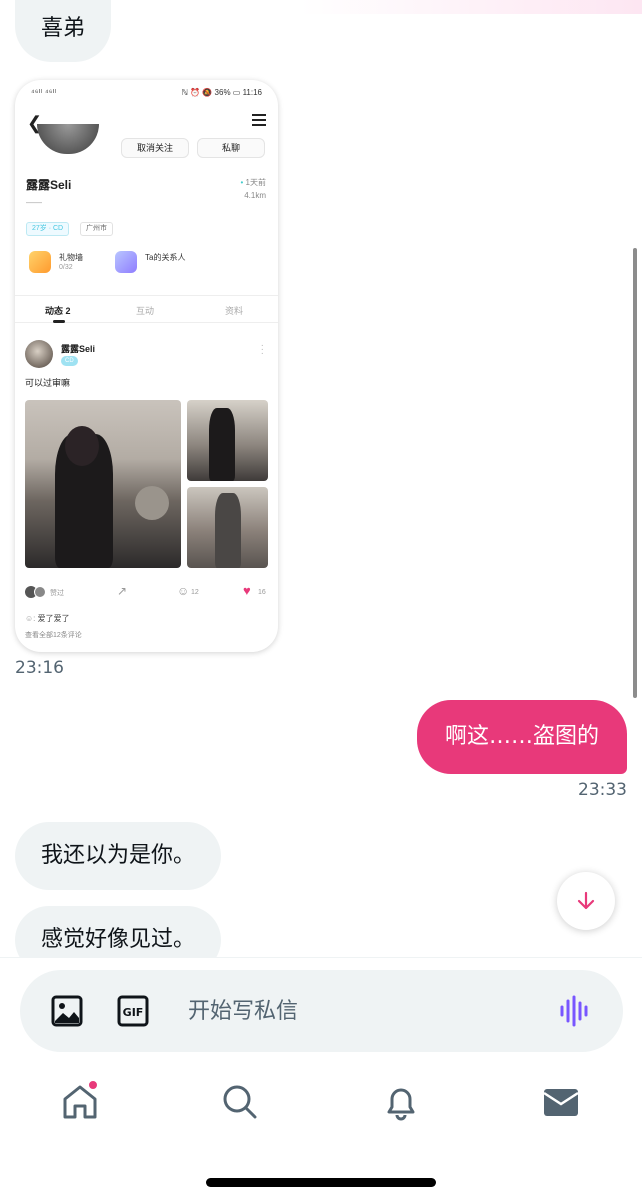  I want to click on relationship-label: Ta的关系人, so click(165, 257).